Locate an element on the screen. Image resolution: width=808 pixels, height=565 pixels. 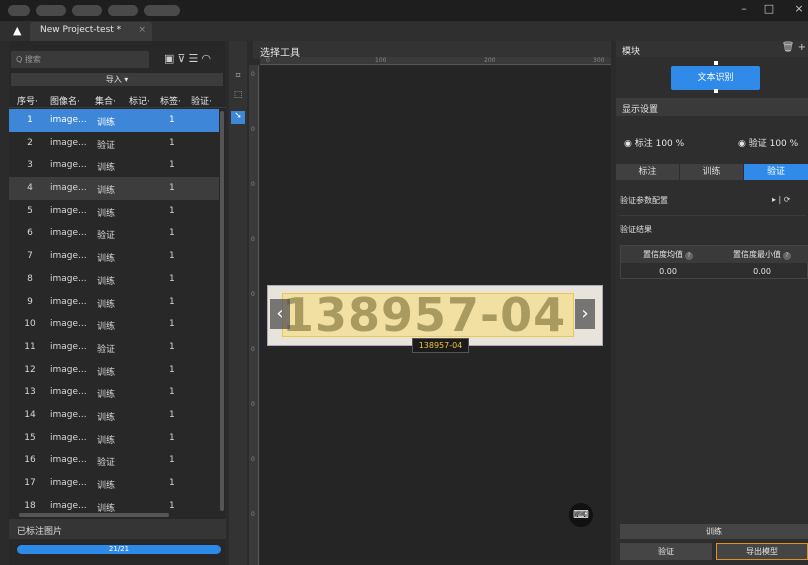
table-row: 7 image... 训练 1 is located at coordinates (114, 256).